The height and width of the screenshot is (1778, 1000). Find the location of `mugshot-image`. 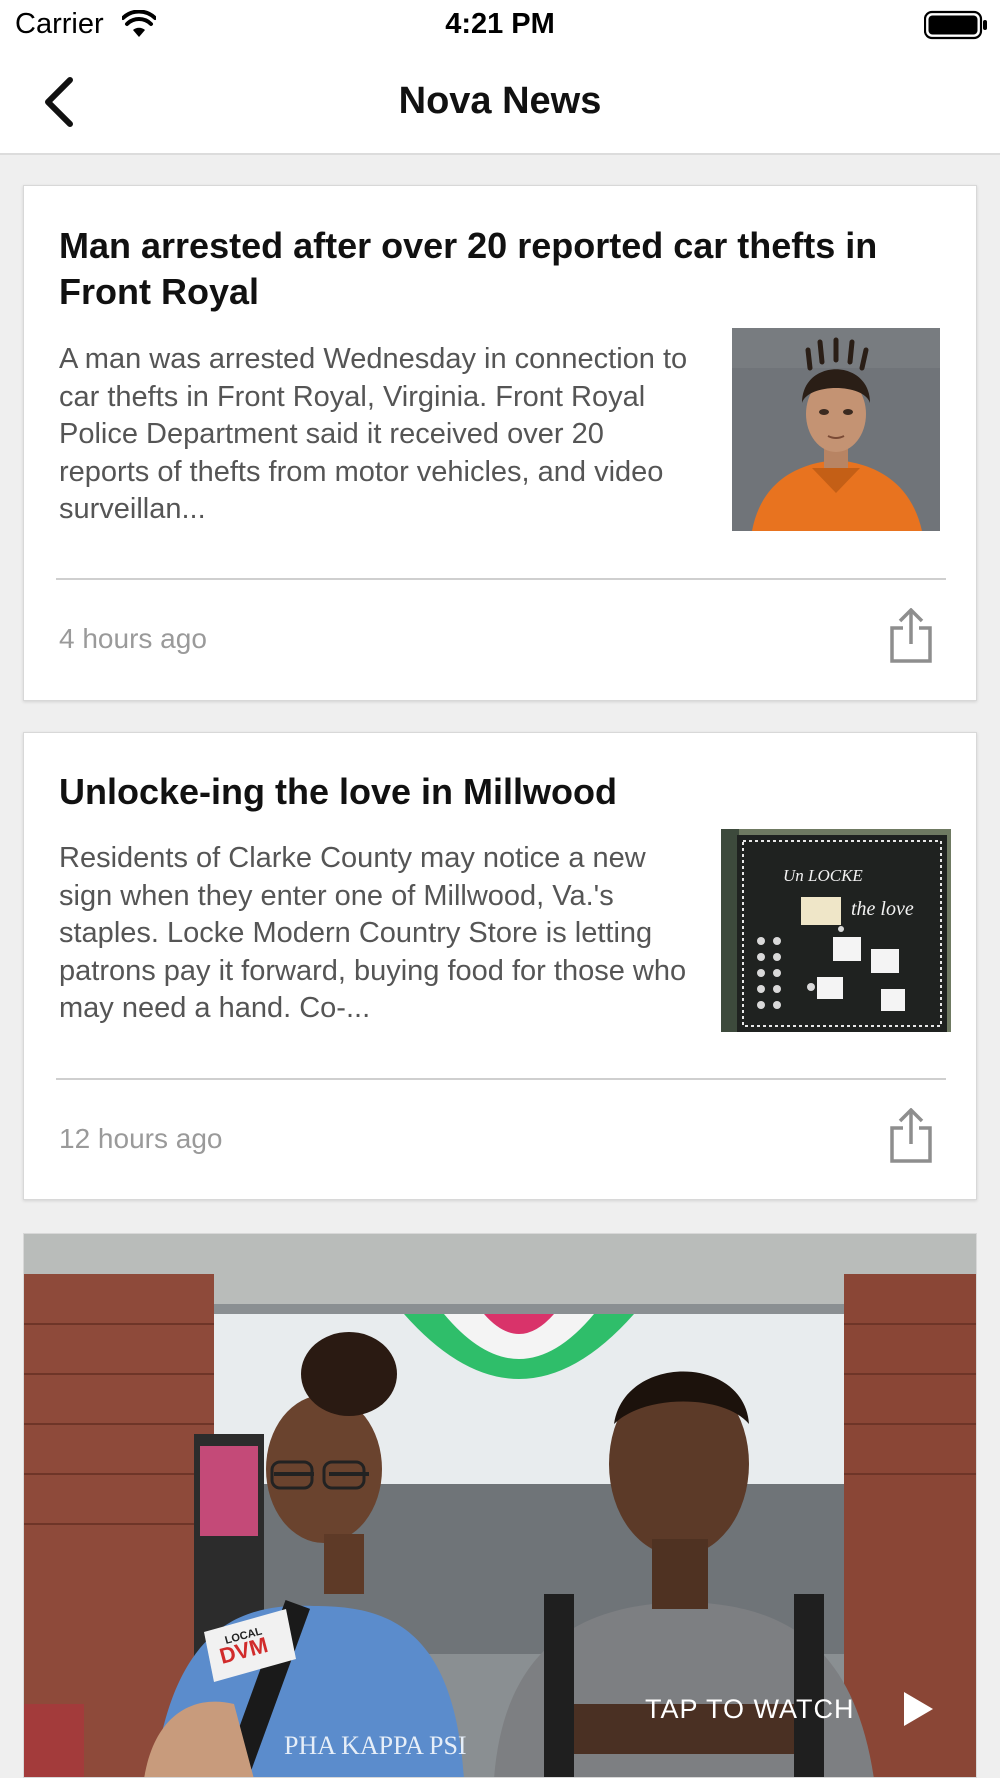

mugshot-image is located at coordinates (836, 429).